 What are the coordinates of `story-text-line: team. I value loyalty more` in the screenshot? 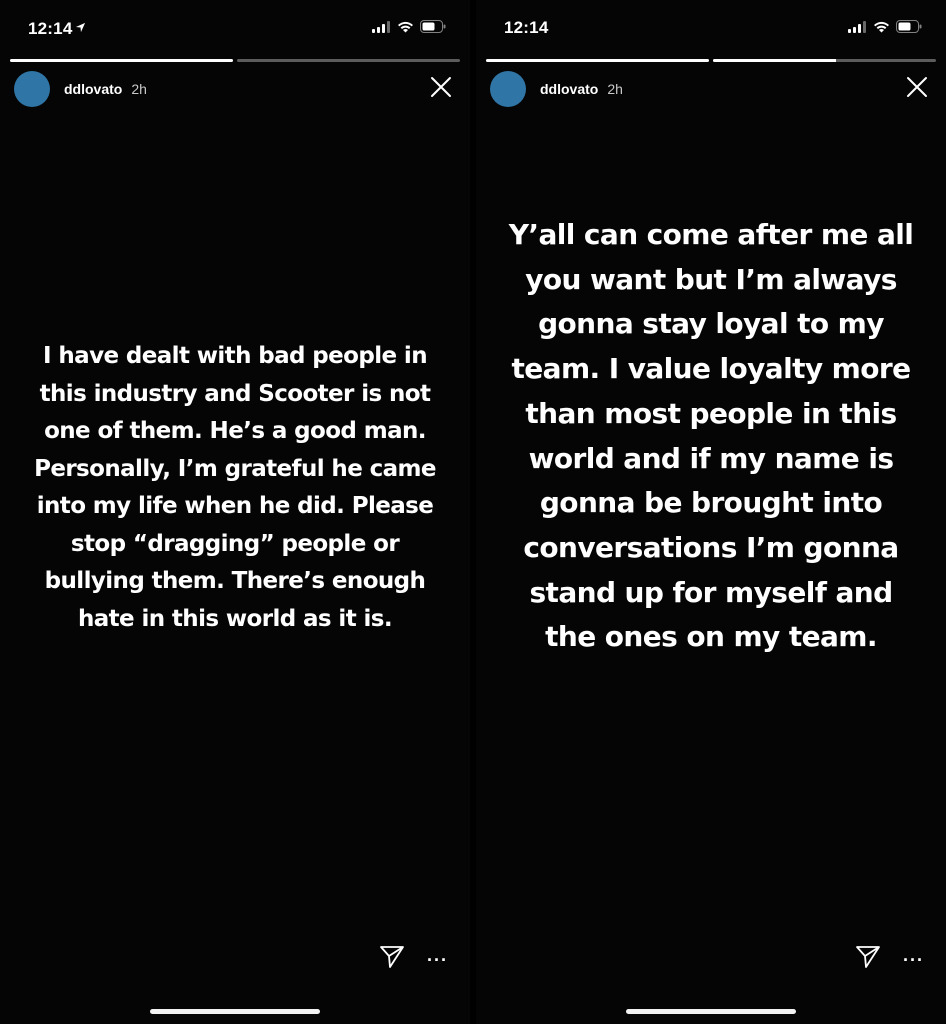 It's located at (711, 369).